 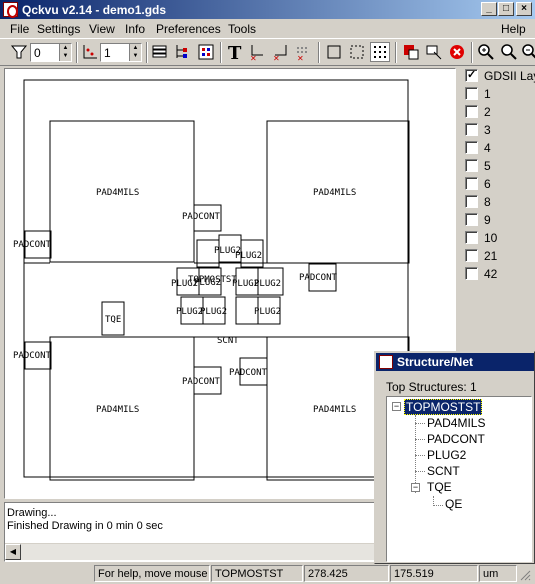 I want to click on minimize-button: _, so click(x=489, y=9).